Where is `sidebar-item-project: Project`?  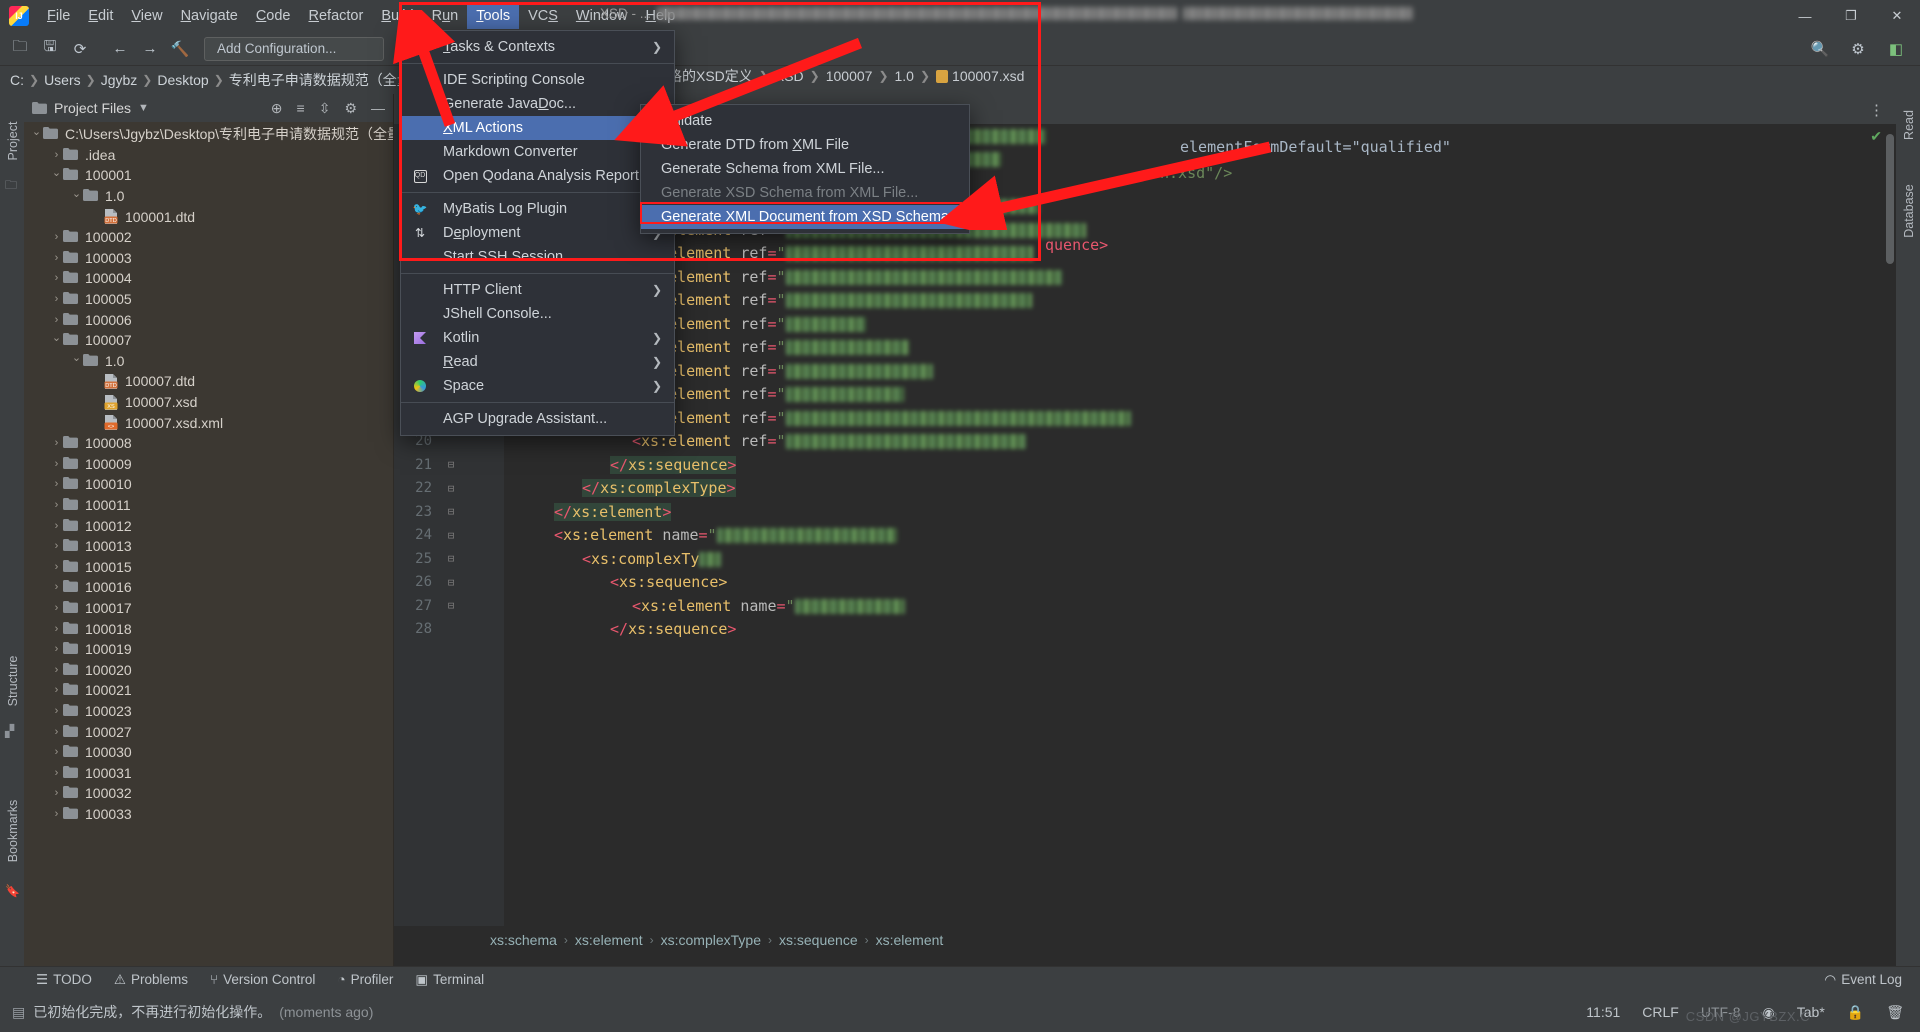 sidebar-item-project: Project is located at coordinates (13, 141).